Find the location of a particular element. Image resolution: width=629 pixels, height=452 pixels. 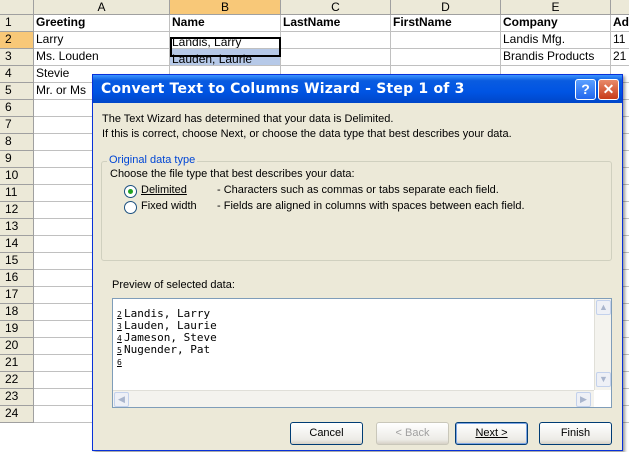

column-header-b: B is located at coordinates (225, 7).